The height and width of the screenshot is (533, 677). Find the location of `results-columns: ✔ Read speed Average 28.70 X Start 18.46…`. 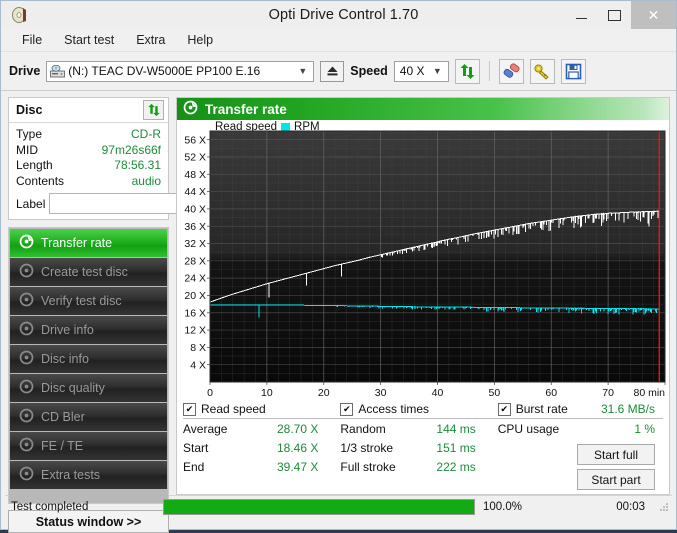

results-columns: ✔ Read speed Average 28.70 X Start 18.46… is located at coordinates (423, 446).